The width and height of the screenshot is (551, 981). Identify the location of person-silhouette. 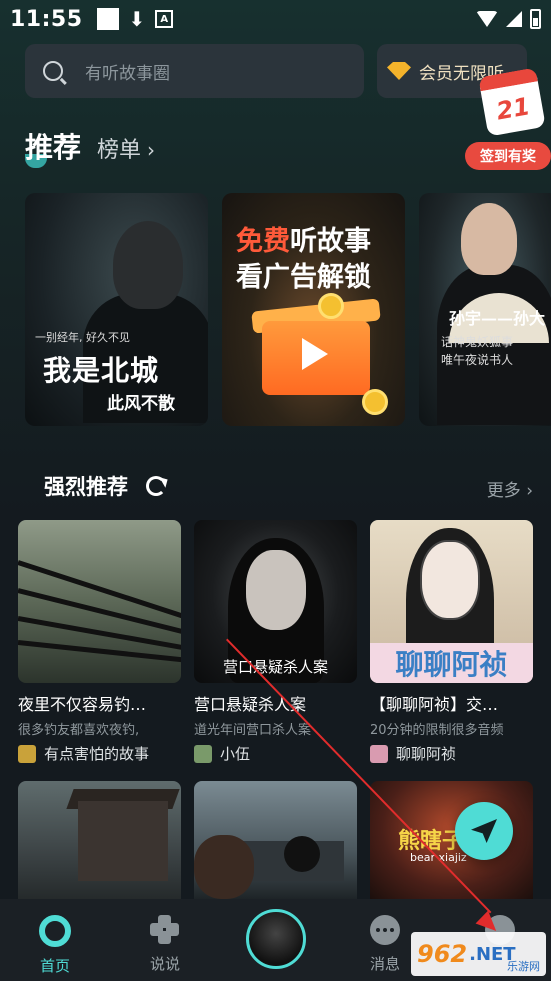
(224, 867).